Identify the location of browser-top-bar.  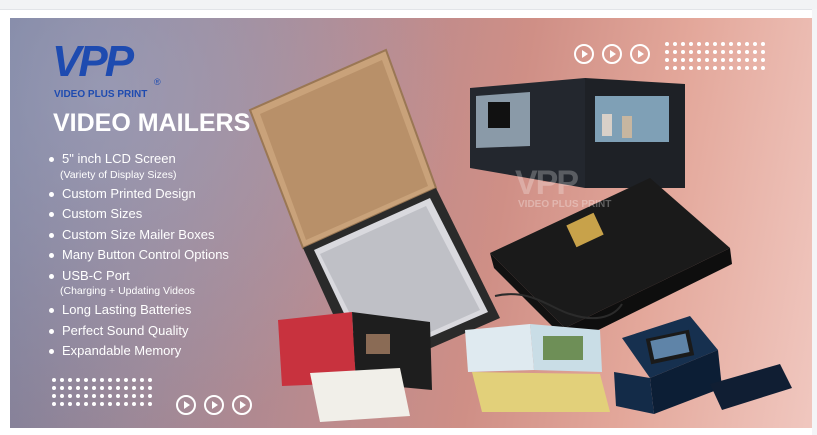
(408, 5).